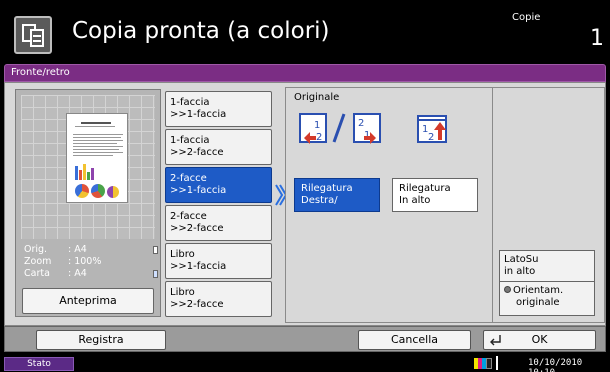 Image resolution: width=610 pixels, height=372 pixels. What do you see at coordinates (97, 158) in the screenshot?
I see `document-thumbnail` at bounding box center [97, 158].